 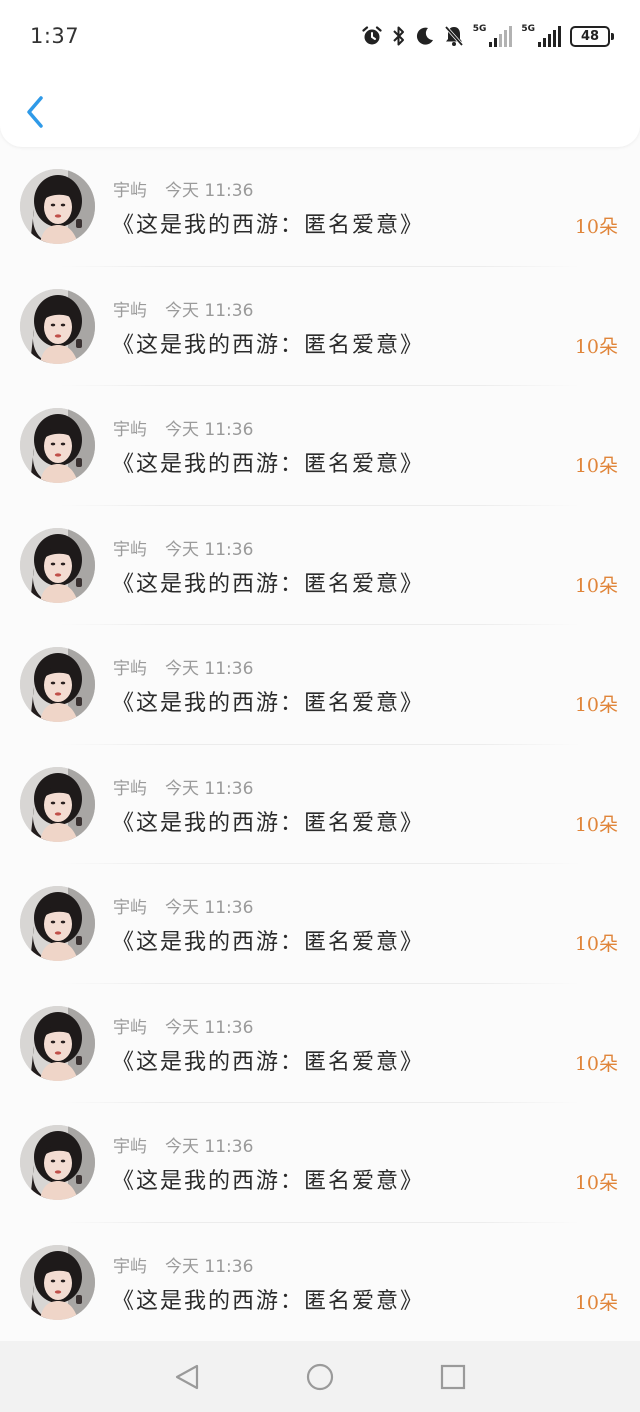 I want to click on signal-5g-2: 5G, so click(x=541, y=36).